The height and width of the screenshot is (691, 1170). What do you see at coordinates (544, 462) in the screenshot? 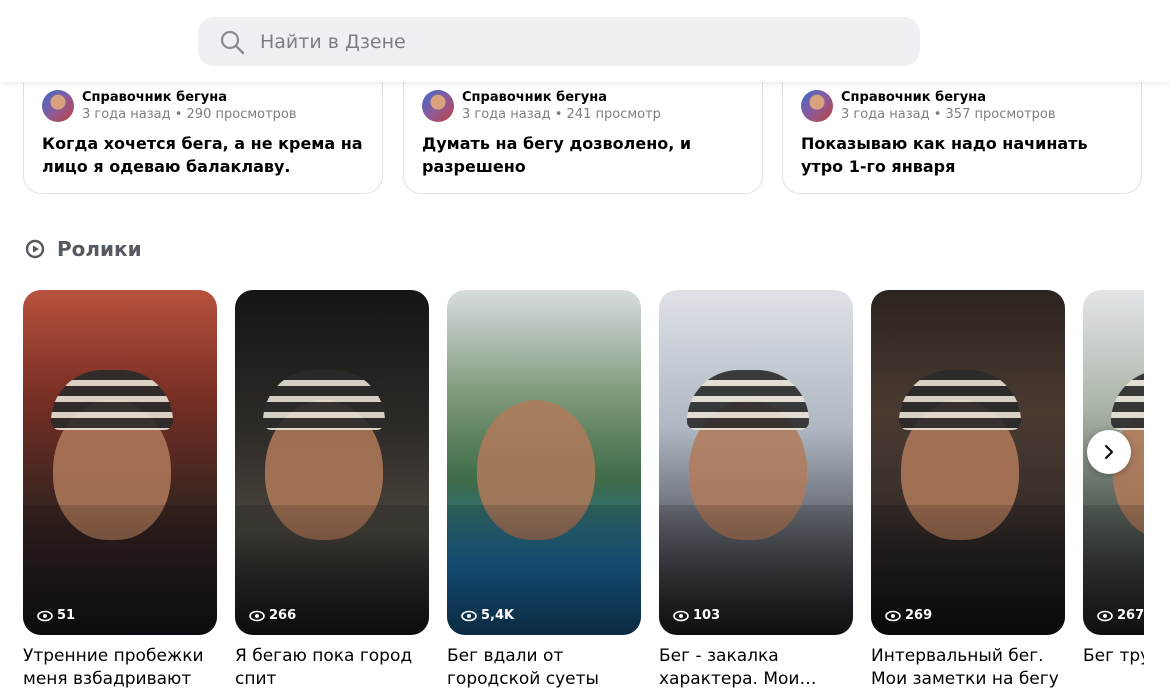
I see `video-thumbnail: 5,4K` at bounding box center [544, 462].